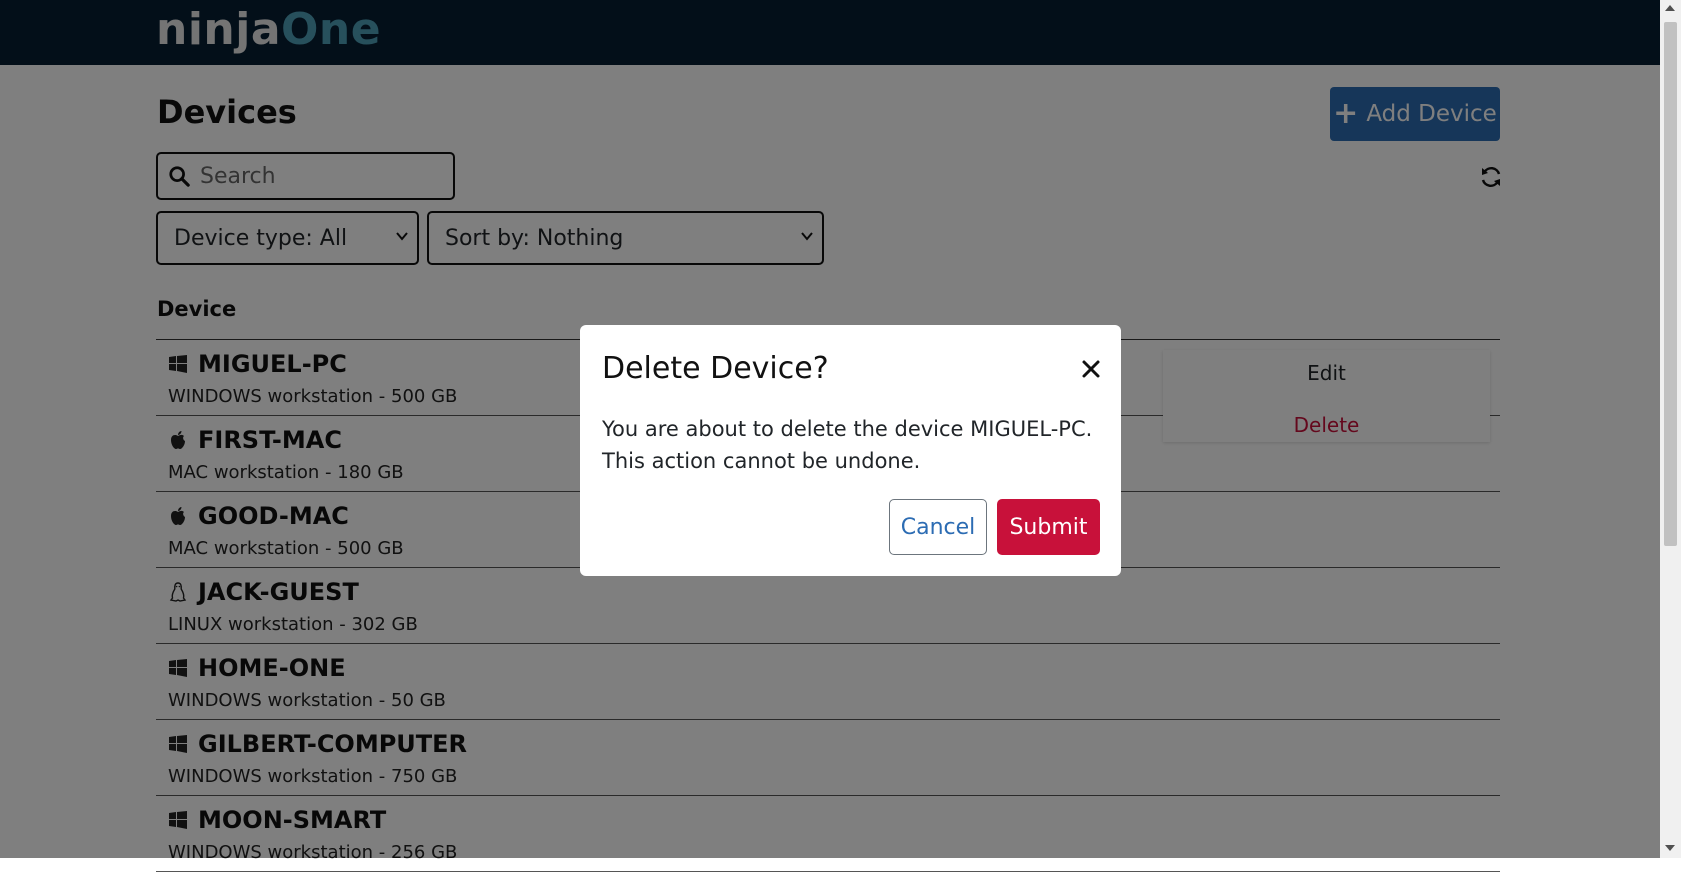 This screenshot has height=872, width=1681. I want to click on close-icon, so click(1091, 369).